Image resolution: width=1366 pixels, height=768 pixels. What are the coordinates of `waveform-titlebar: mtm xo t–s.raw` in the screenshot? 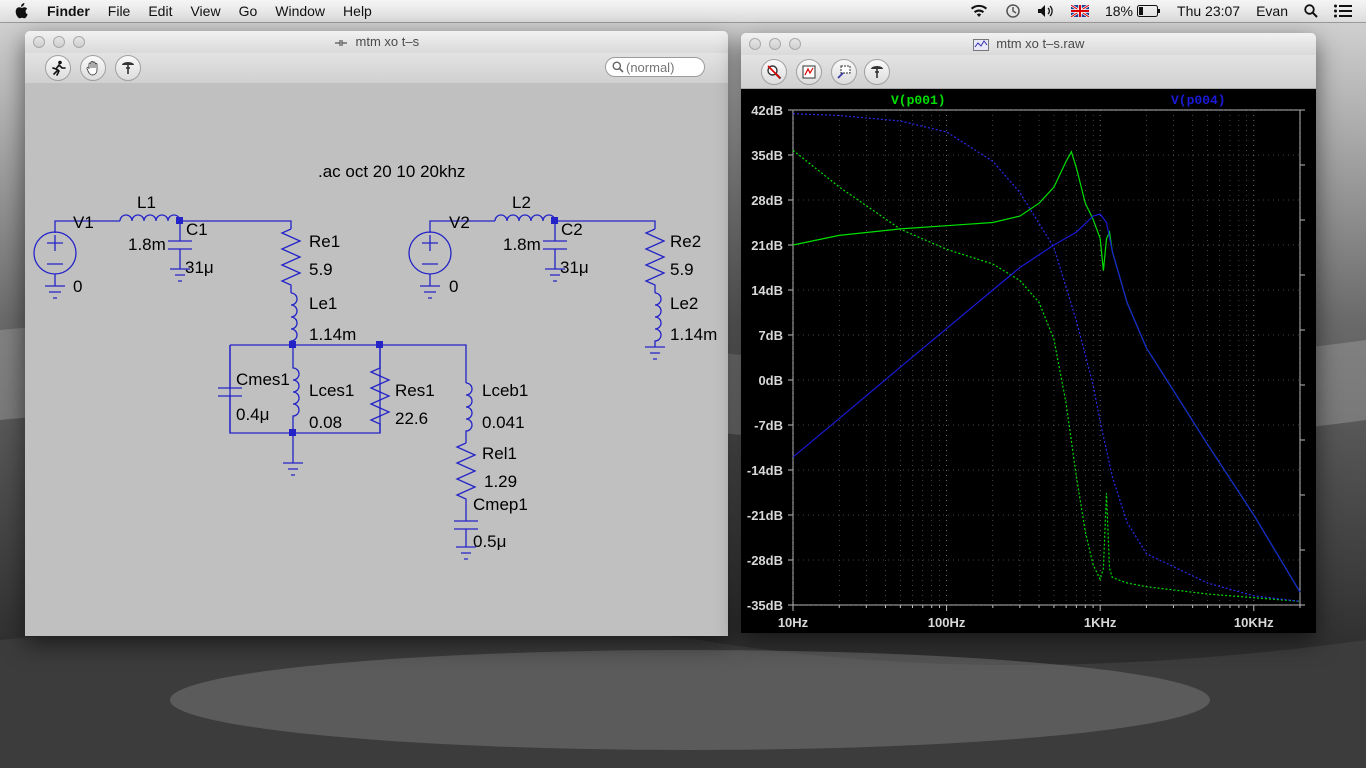 It's located at (1028, 44).